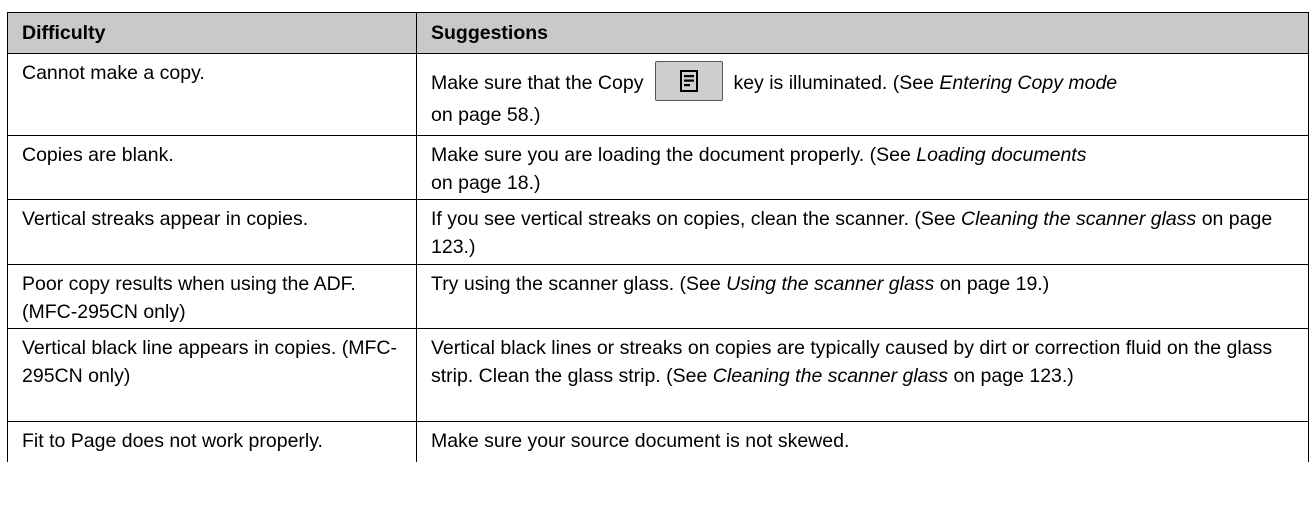 This screenshot has height=522, width=1315. What do you see at coordinates (537, 83) in the screenshot?
I see `suggestion-text: Make sure that the Copy` at bounding box center [537, 83].